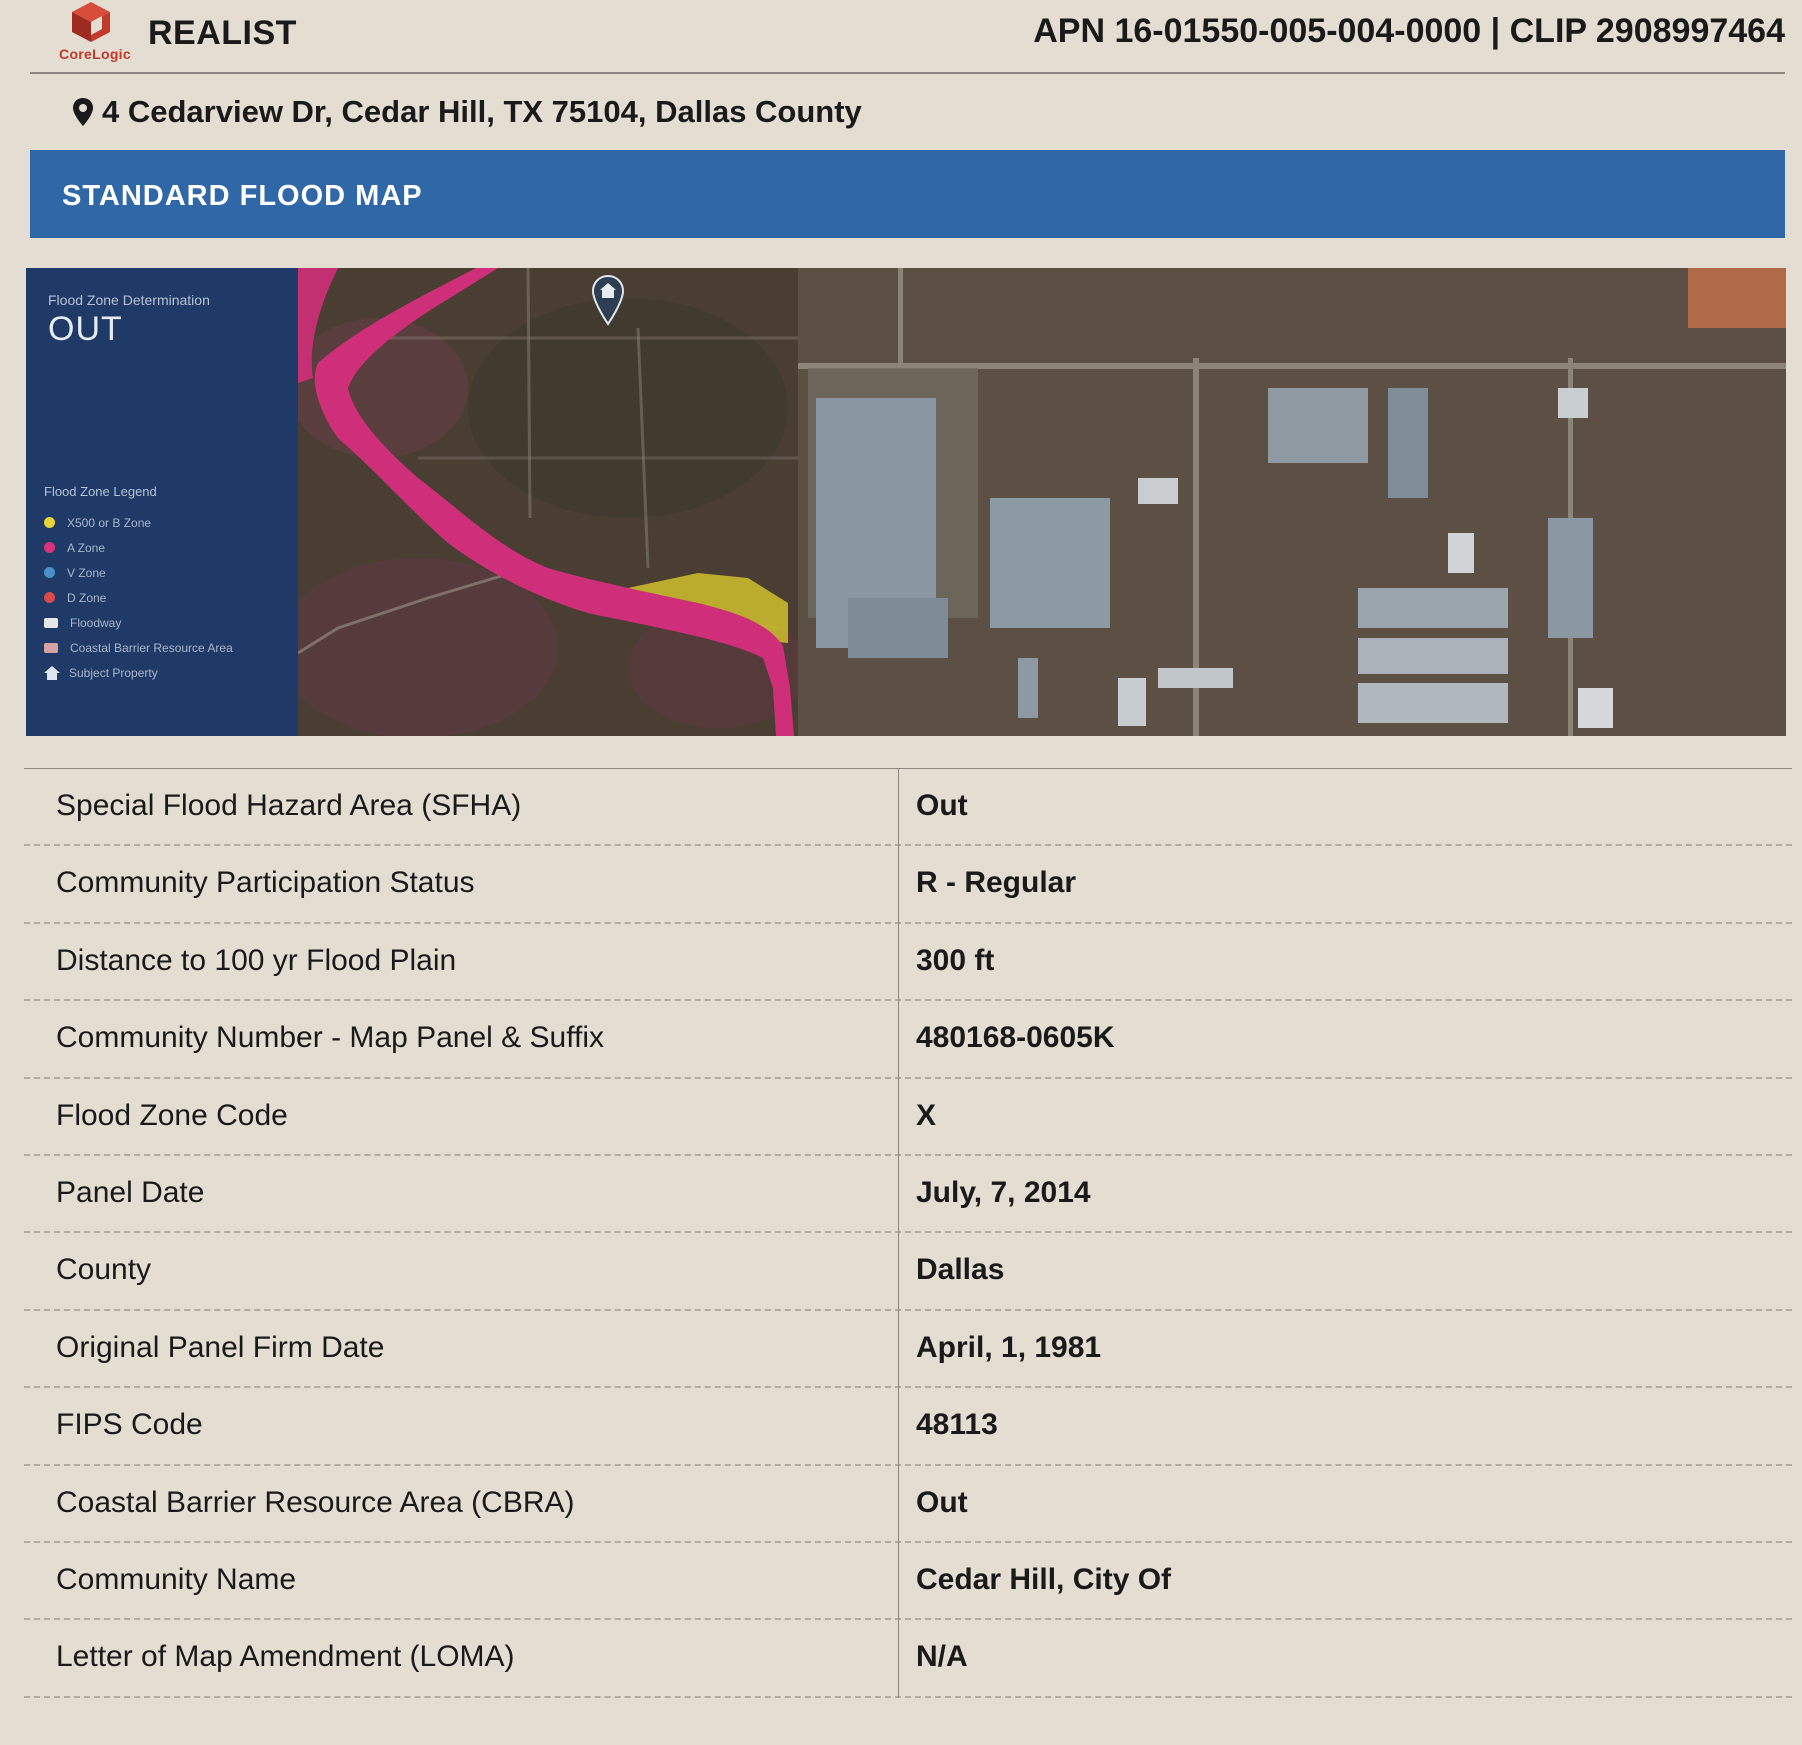  I want to click on legend-item: D Zone, so click(138, 597).